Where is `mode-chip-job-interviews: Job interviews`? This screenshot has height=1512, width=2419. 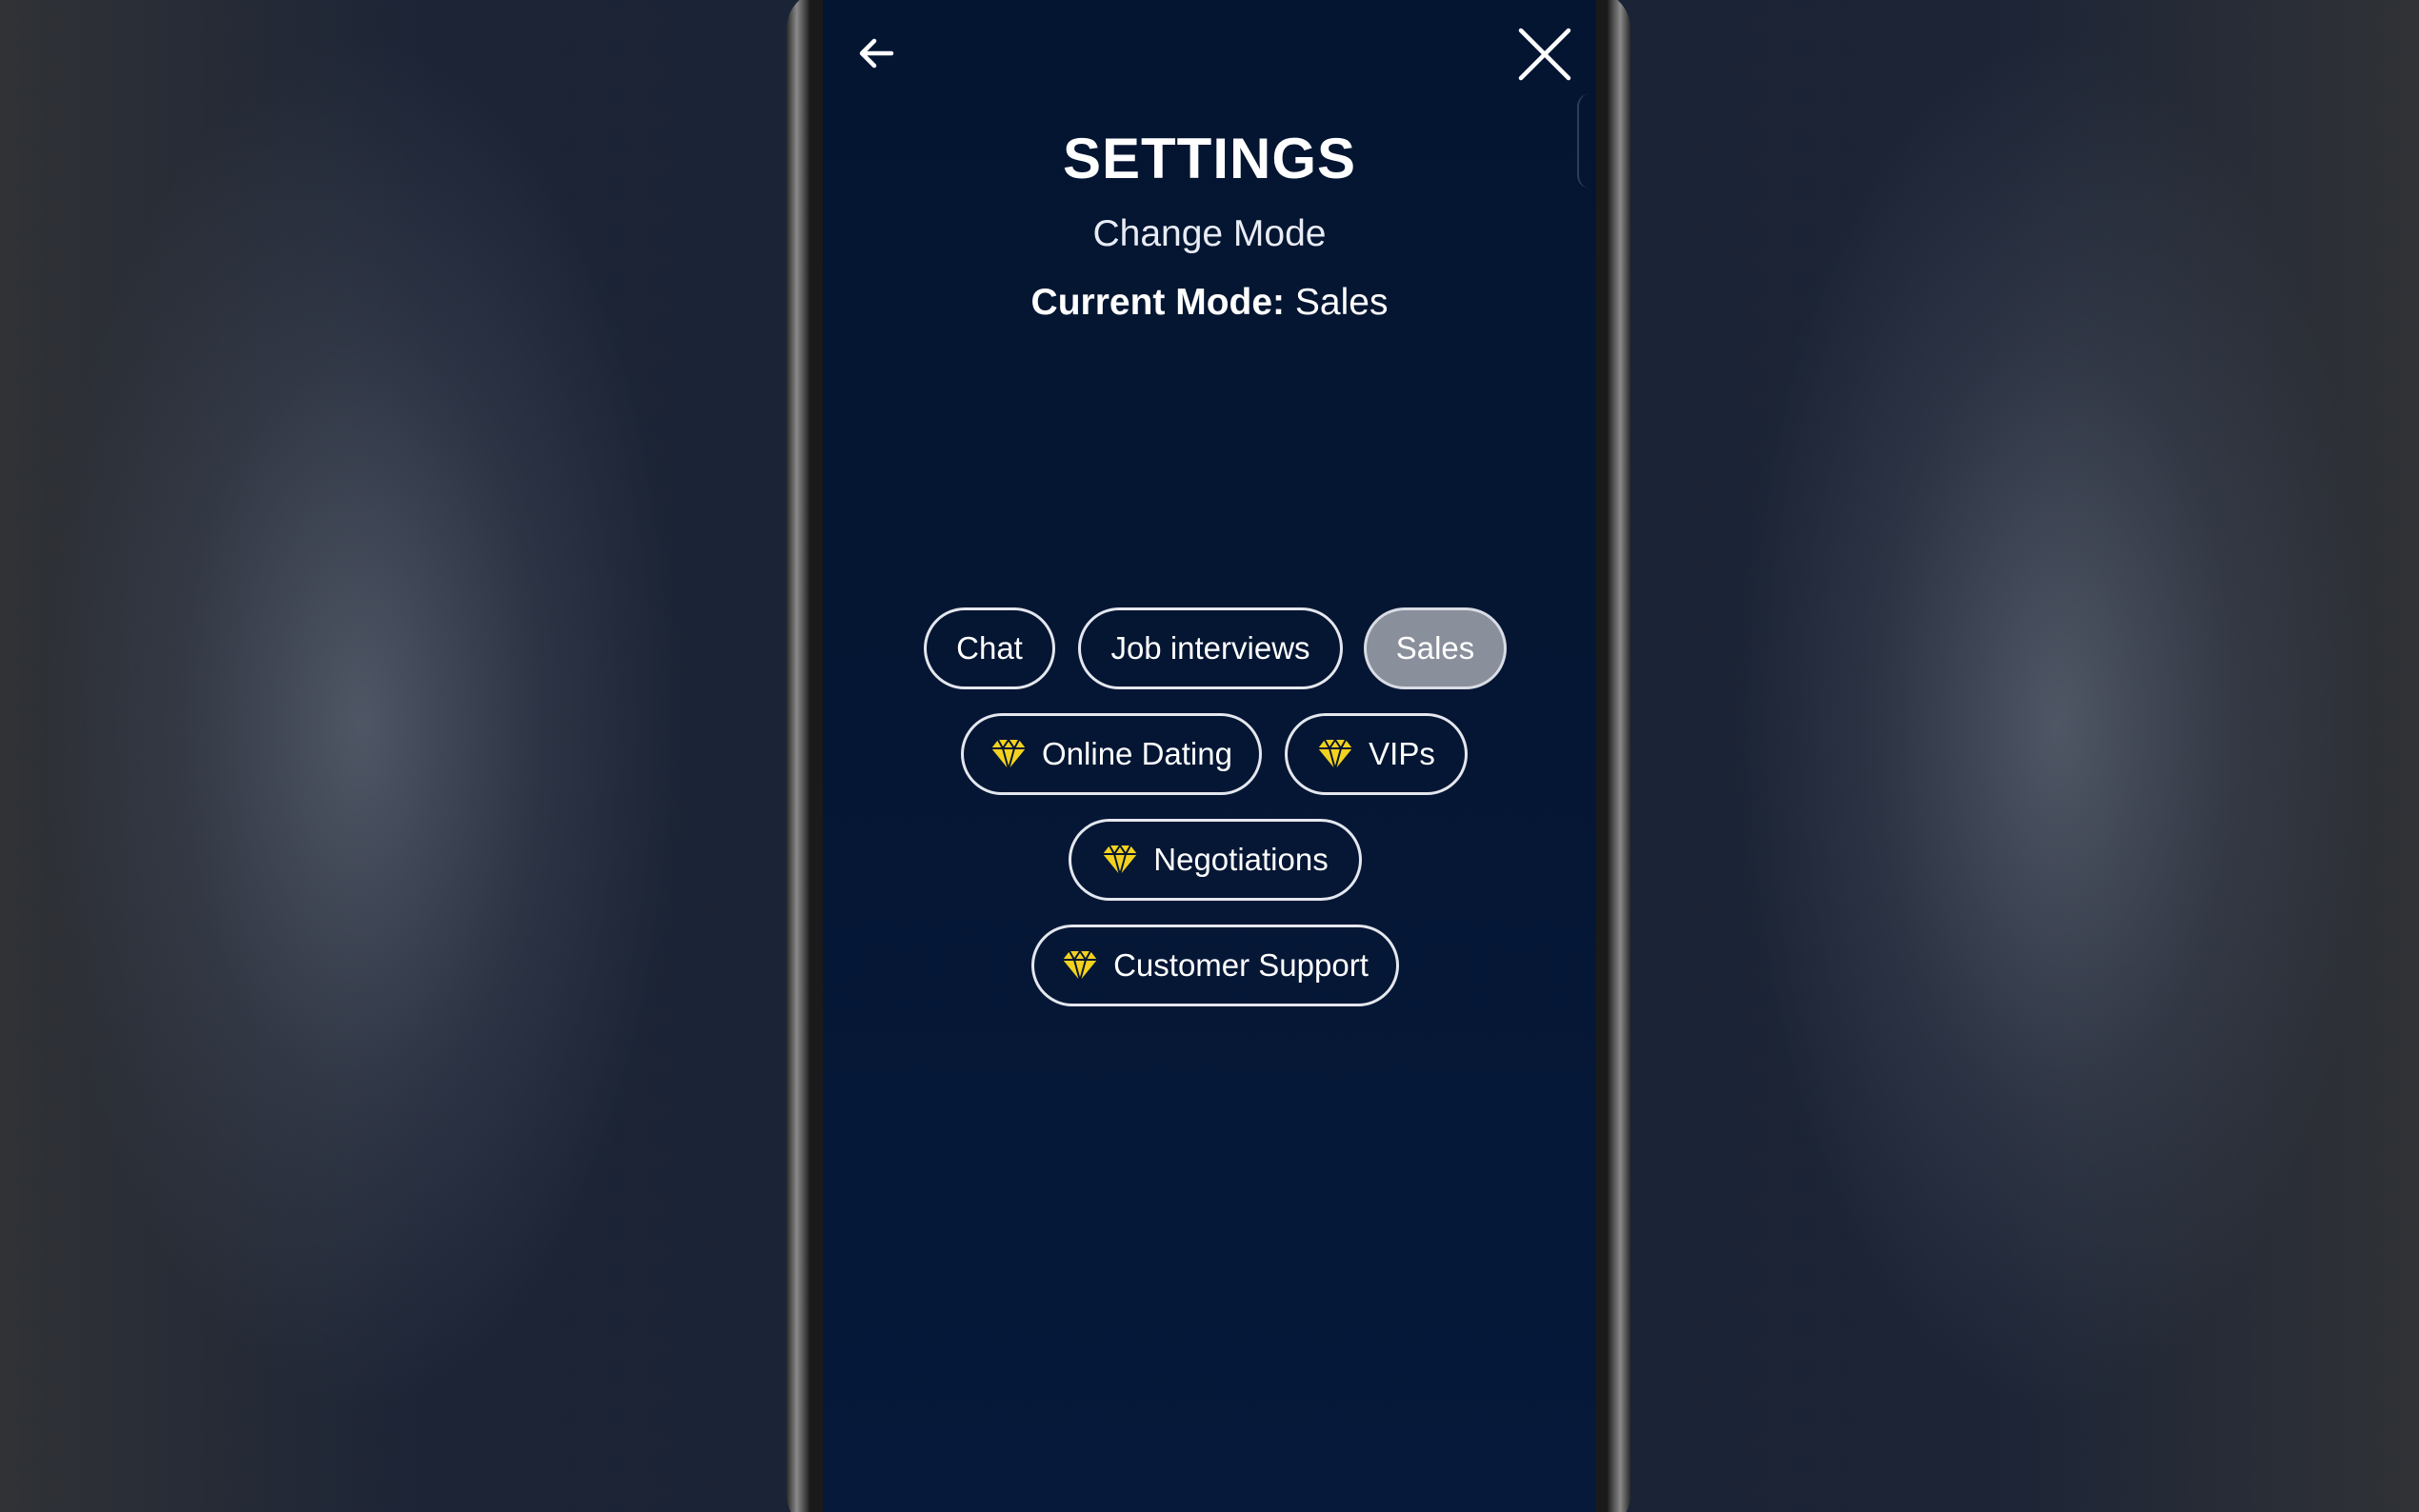 mode-chip-job-interviews: Job interviews is located at coordinates (1210, 648).